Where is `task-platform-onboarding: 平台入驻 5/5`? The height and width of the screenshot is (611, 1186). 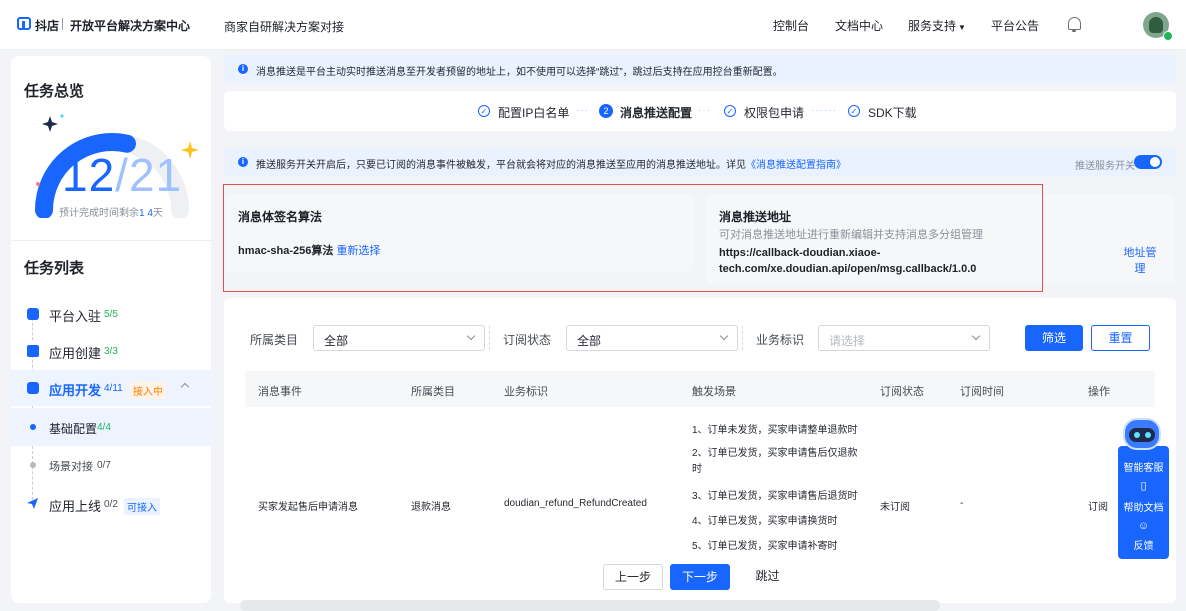
task-platform-onboarding: 平台入驻 5/5 is located at coordinates (111, 314).